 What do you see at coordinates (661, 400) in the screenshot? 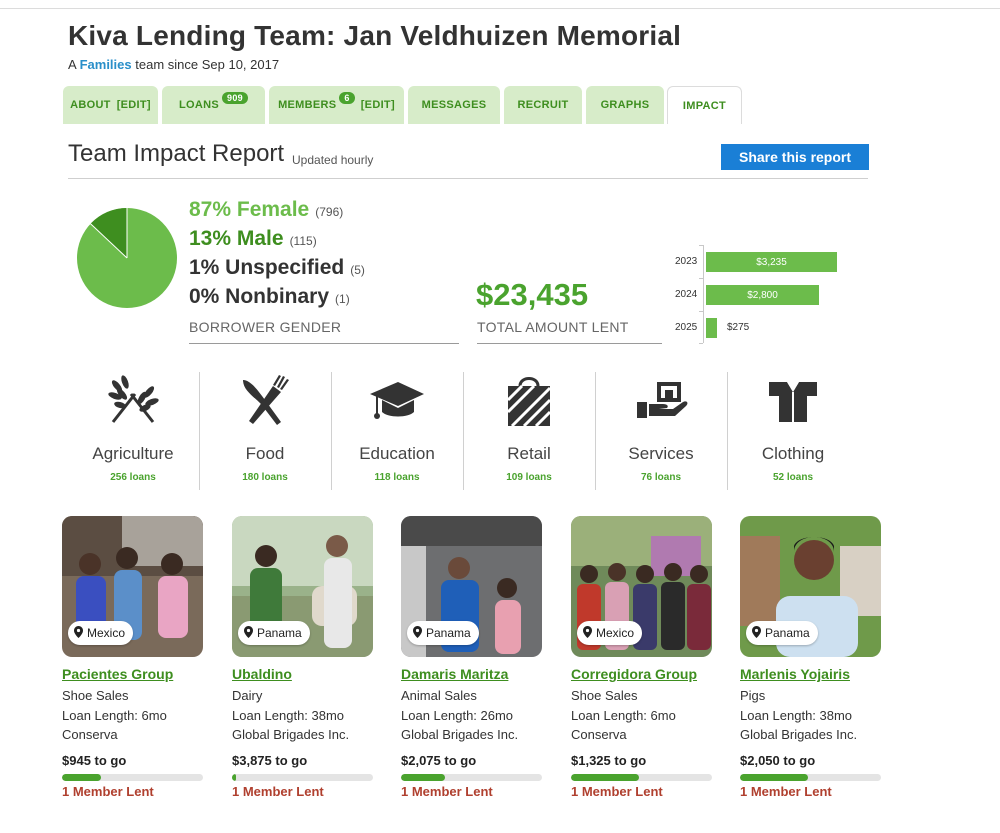
I see `hand-service-icon` at bounding box center [661, 400].